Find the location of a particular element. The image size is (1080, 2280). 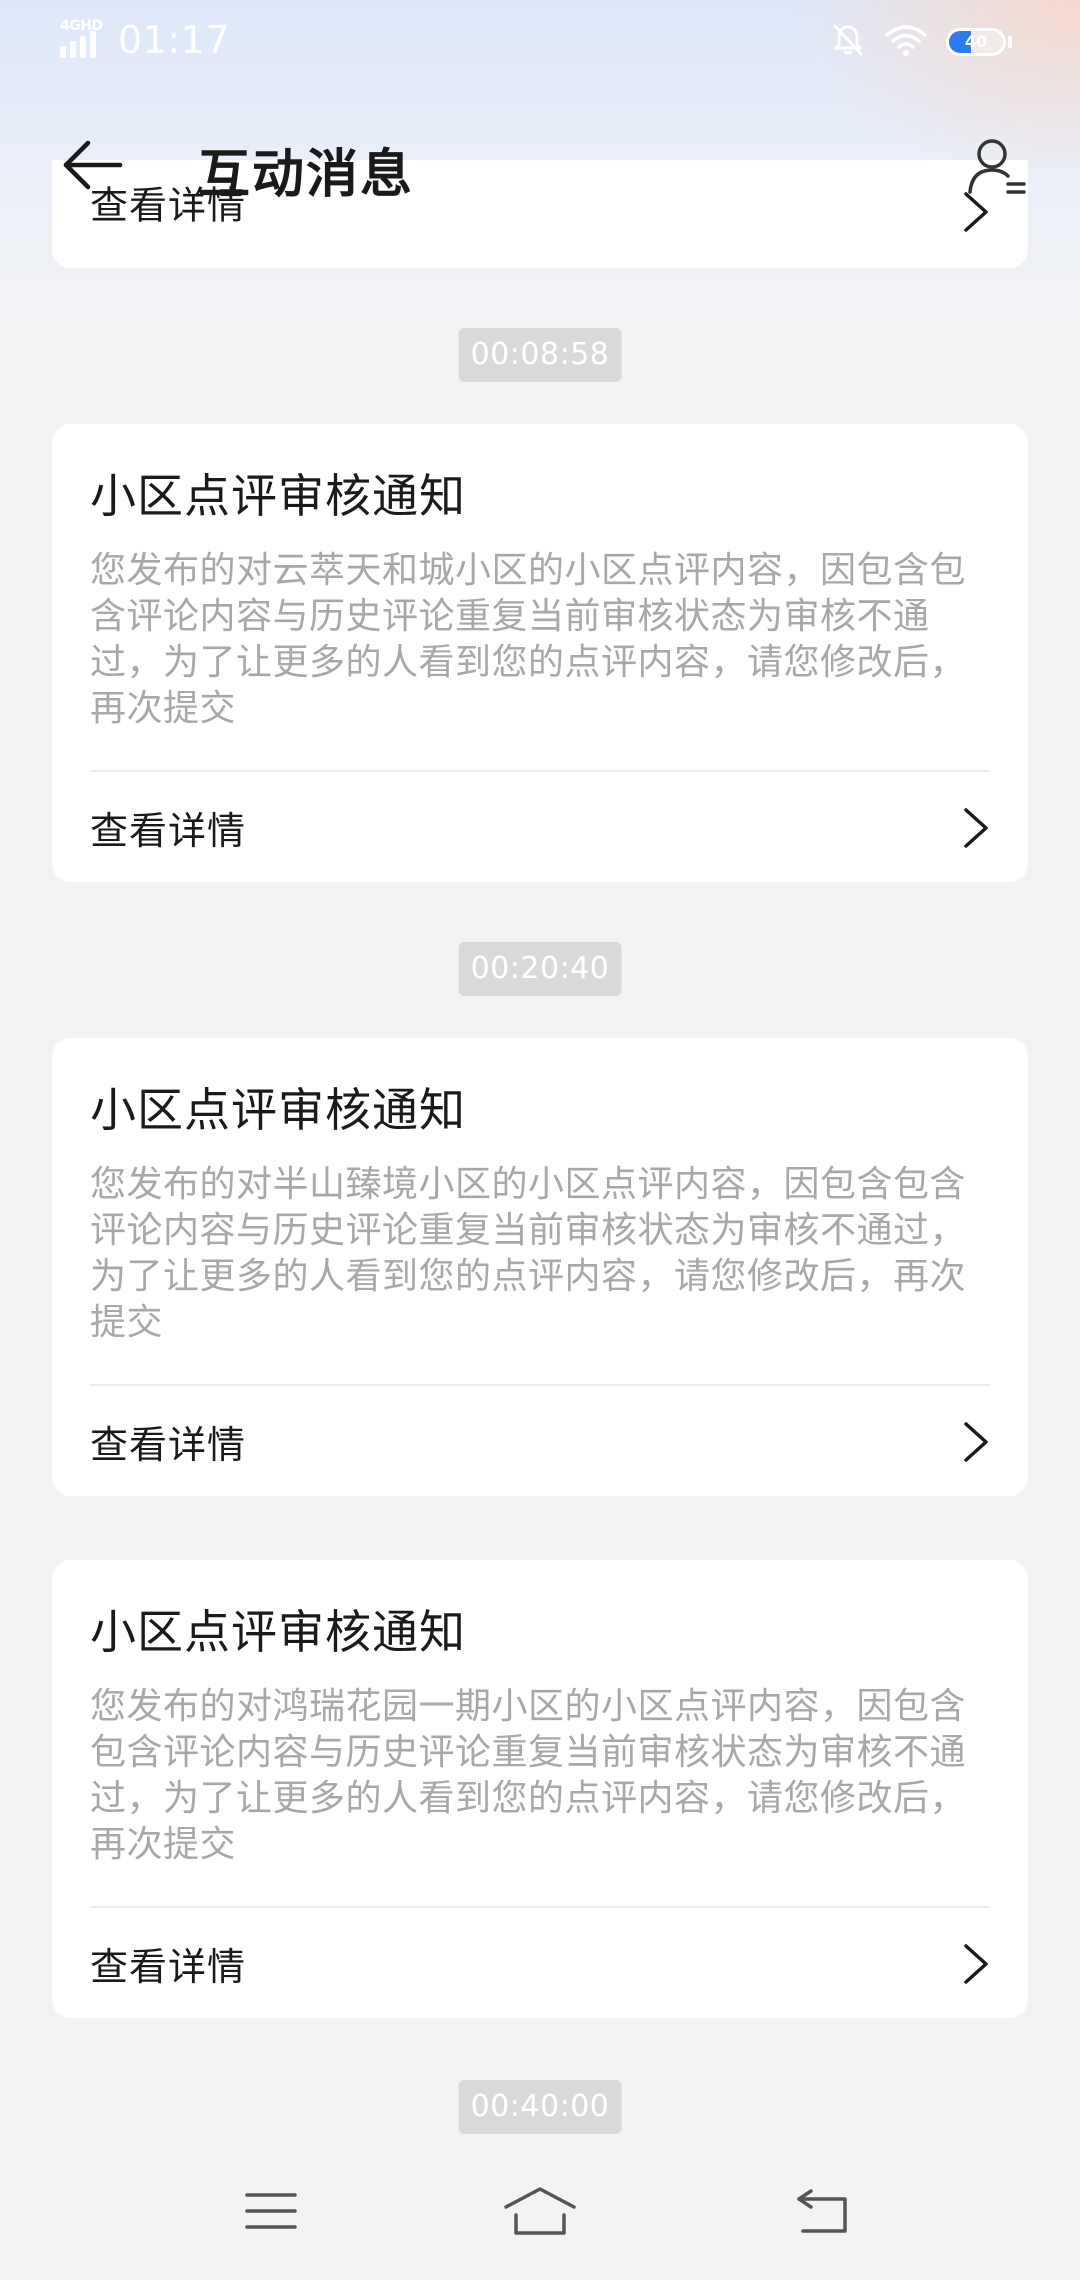

app-header: 互动消息 is located at coordinates (540, 166).